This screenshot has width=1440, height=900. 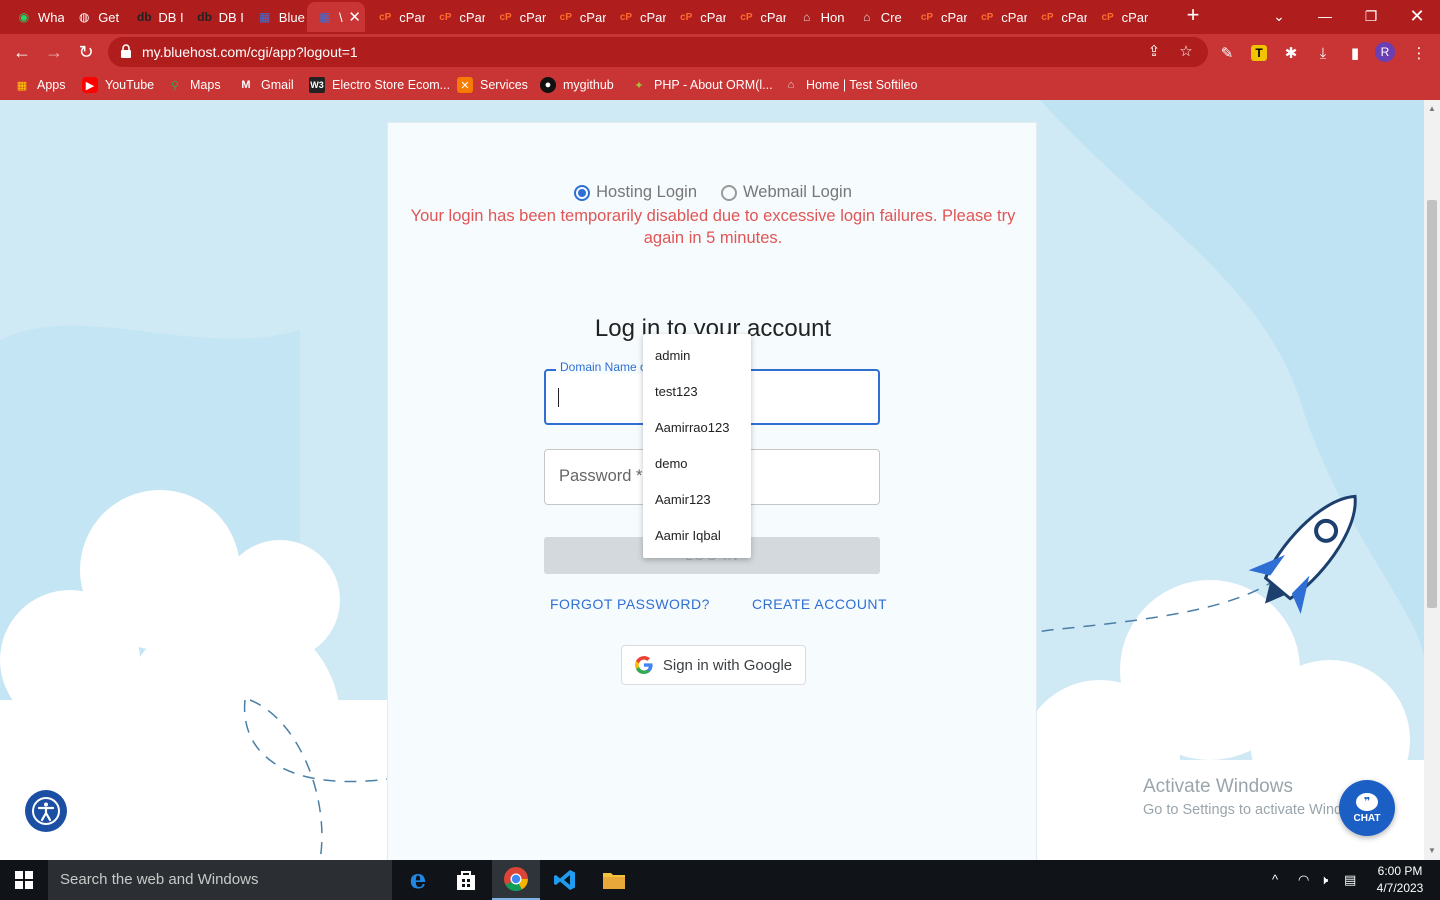 I want to click on chat-button: ❞ CHAT, so click(x=1367, y=808).